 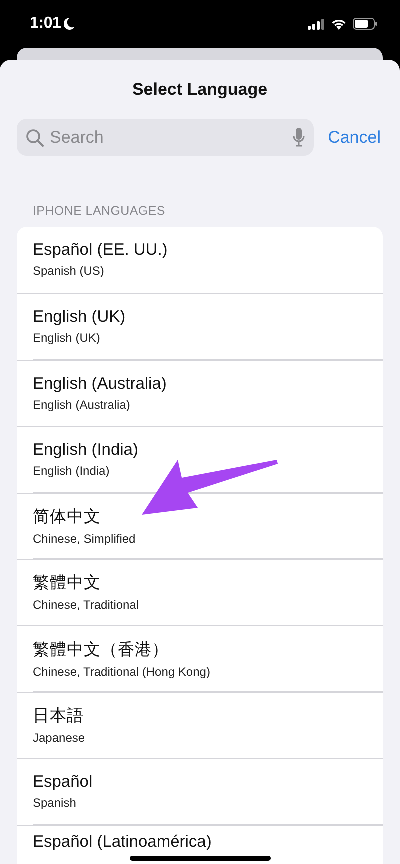 What do you see at coordinates (67, 517) in the screenshot?
I see `language-name: 简体中文` at bounding box center [67, 517].